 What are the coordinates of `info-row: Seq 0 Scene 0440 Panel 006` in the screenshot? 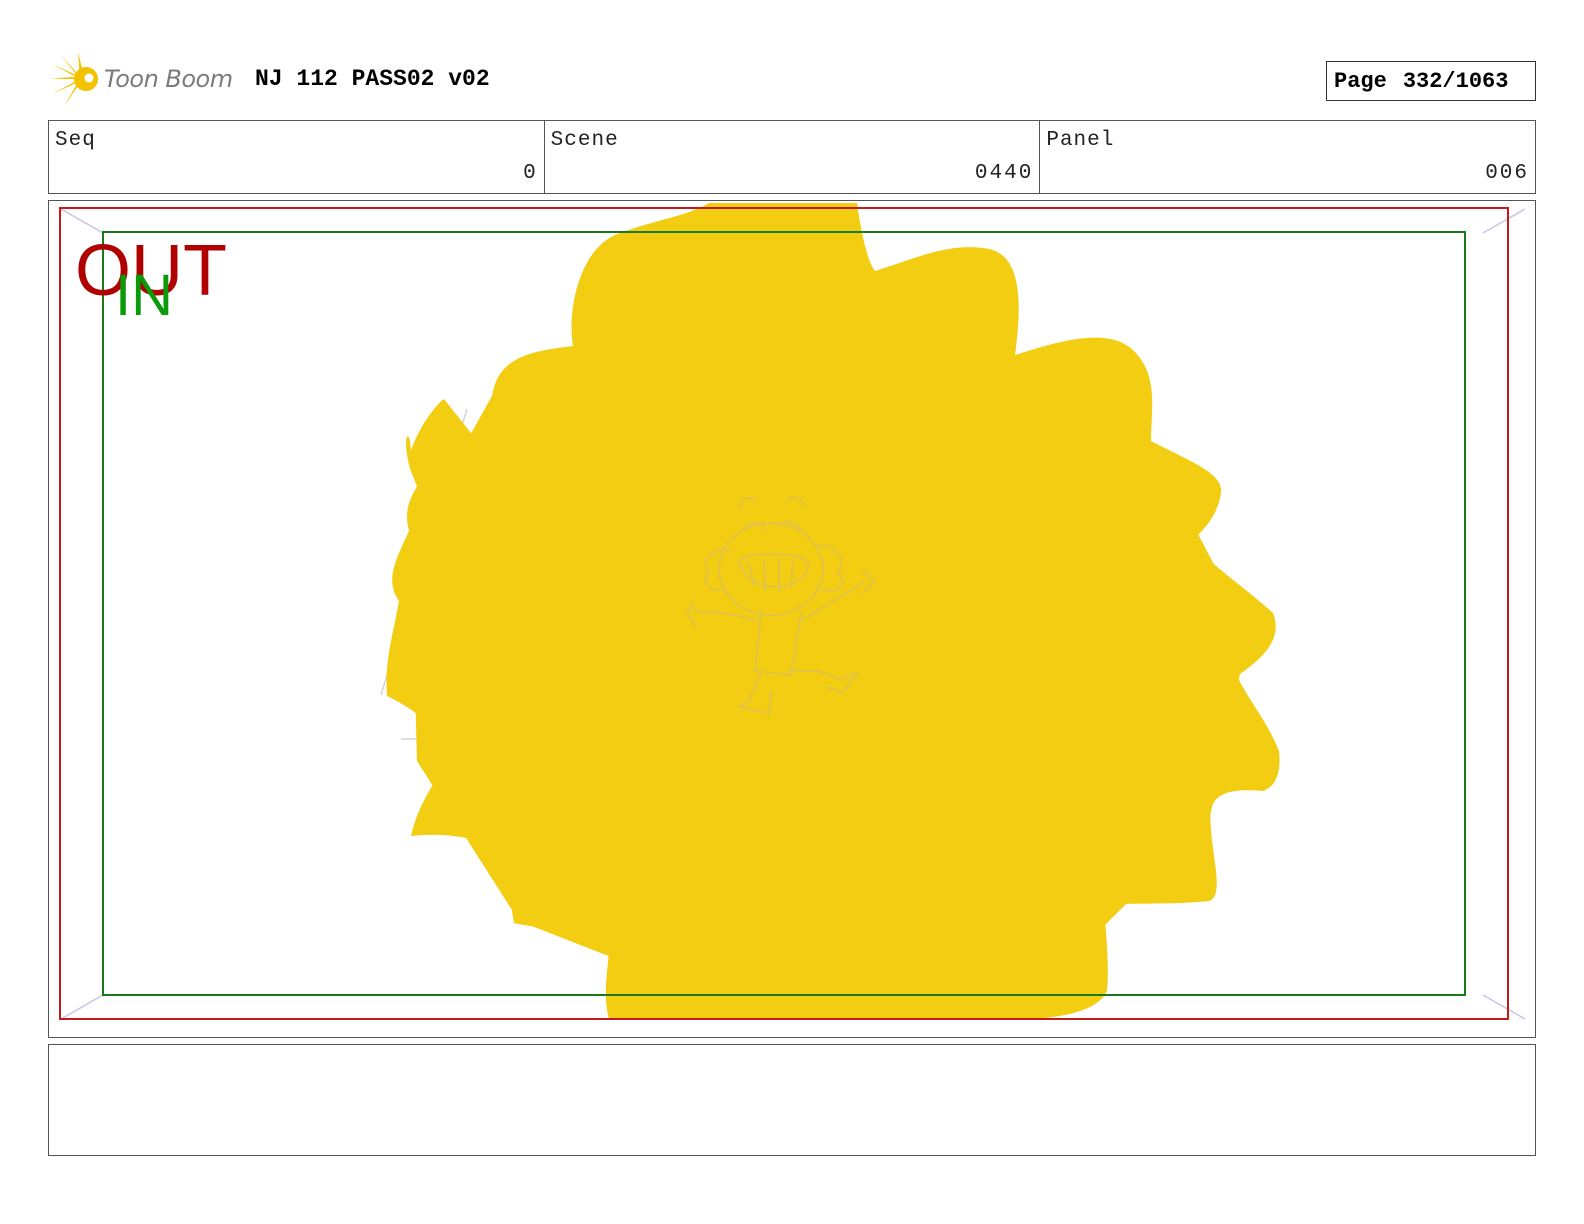 It's located at (792, 157).